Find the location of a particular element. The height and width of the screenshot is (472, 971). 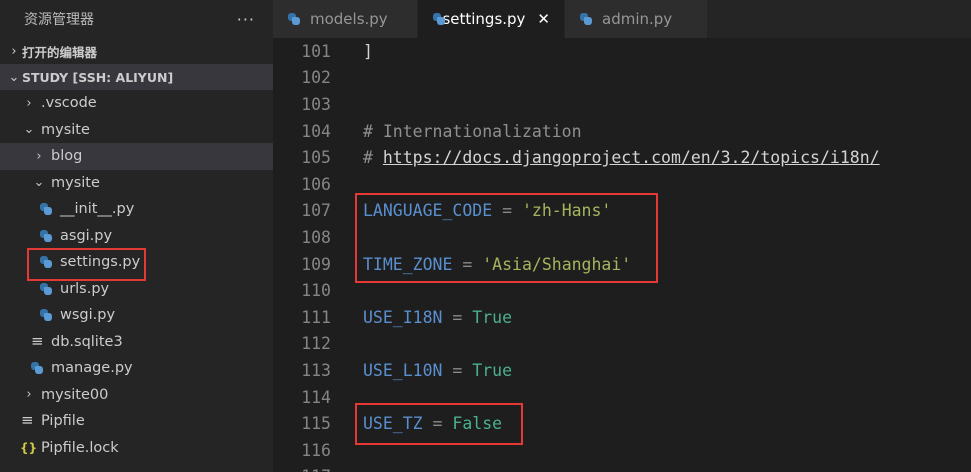

json-file-icon: {} is located at coordinates (29, 447).